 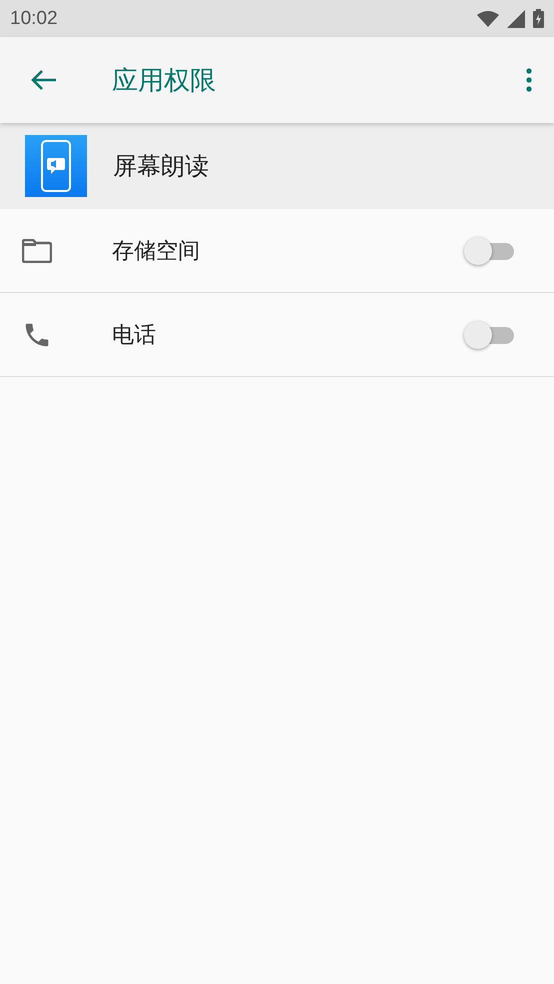 What do you see at coordinates (161, 166) in the screenshot?
I see `app-name: 屏幕朗读` at bounding box center [161, 166].